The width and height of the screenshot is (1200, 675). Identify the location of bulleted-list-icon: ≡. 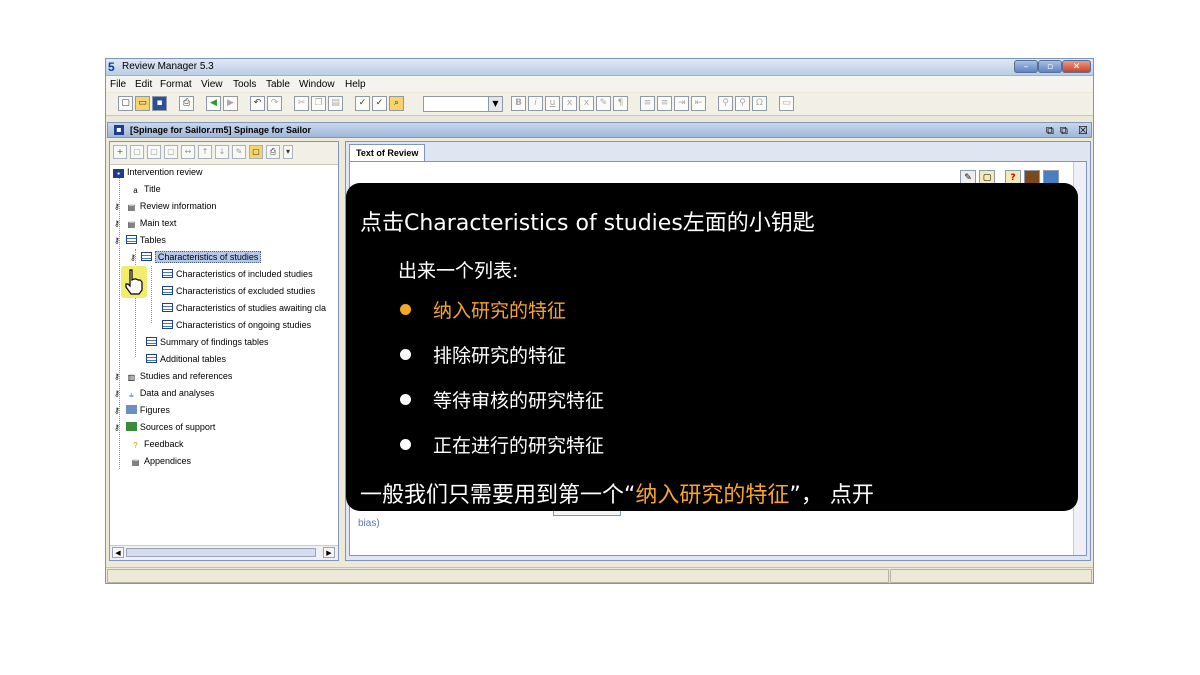
(647, 103).